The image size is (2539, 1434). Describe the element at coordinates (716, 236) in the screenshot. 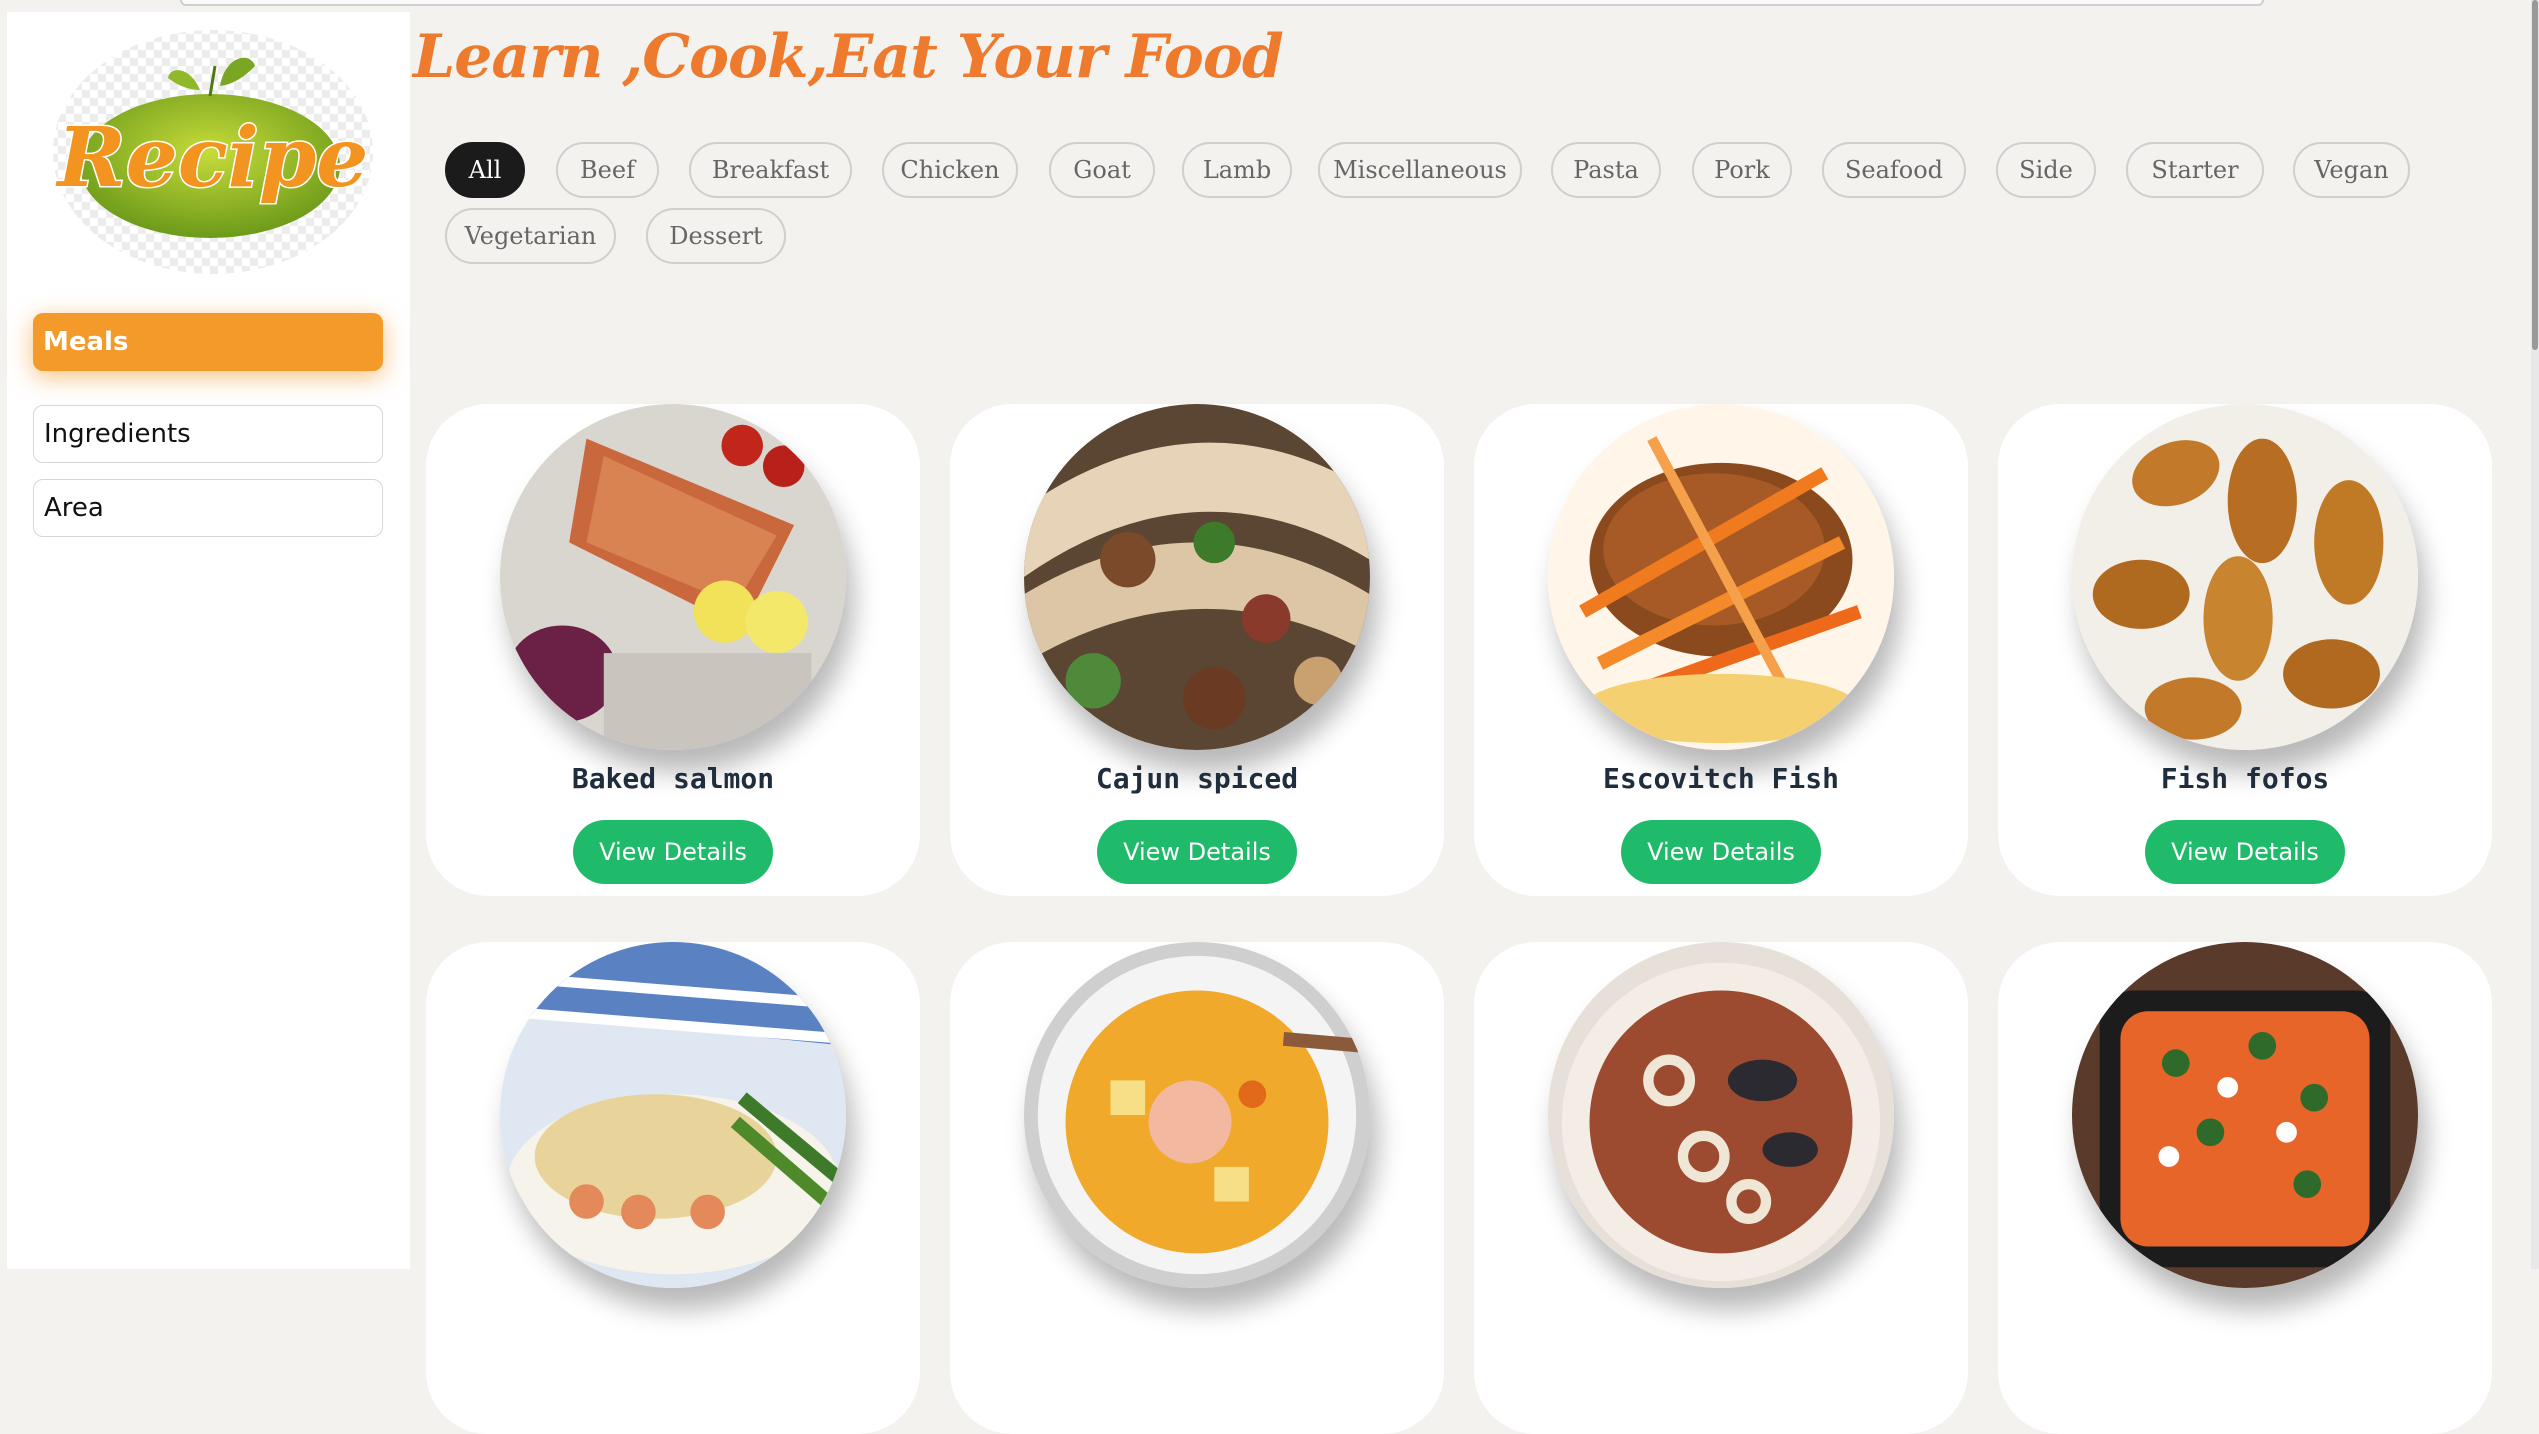

I see `filter-chip-dessert: Dessert` at that location.